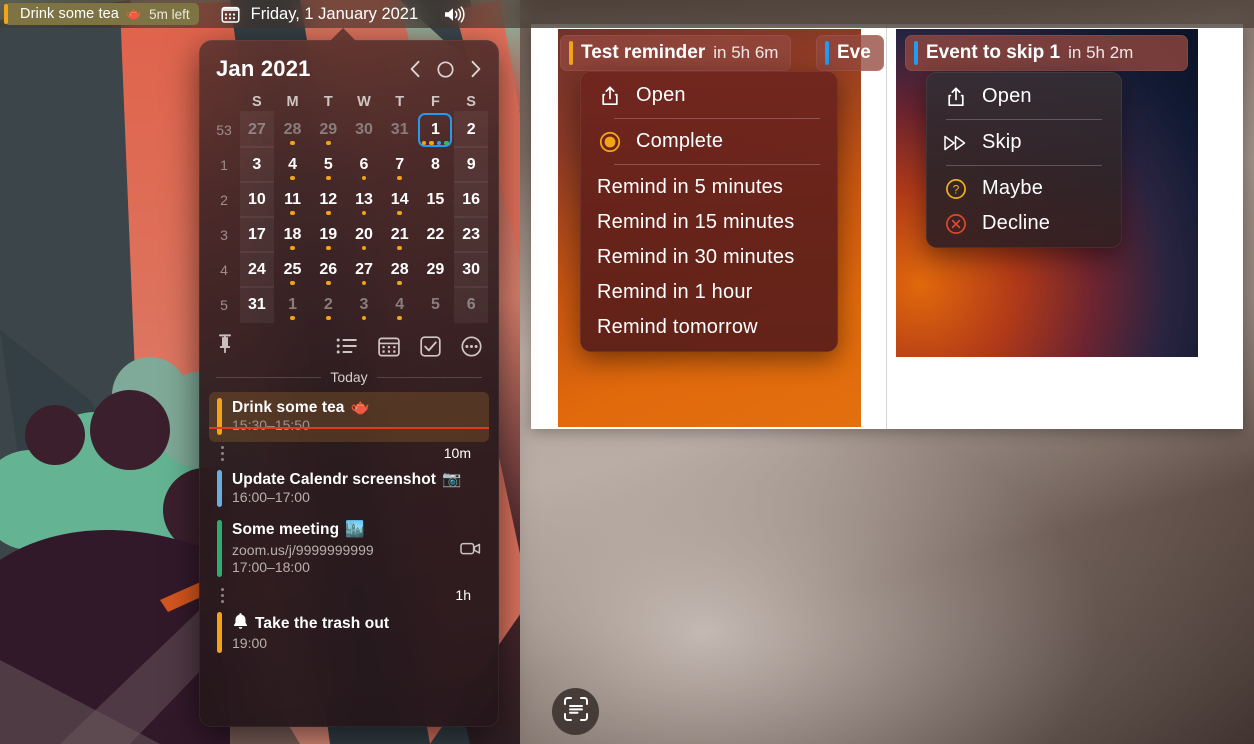  What do you see at coordinates (101, 14) in the screenshot?
I see `menubar-event-item: Drink some tea 🫖 5m left` at bounding box center [101, 14].